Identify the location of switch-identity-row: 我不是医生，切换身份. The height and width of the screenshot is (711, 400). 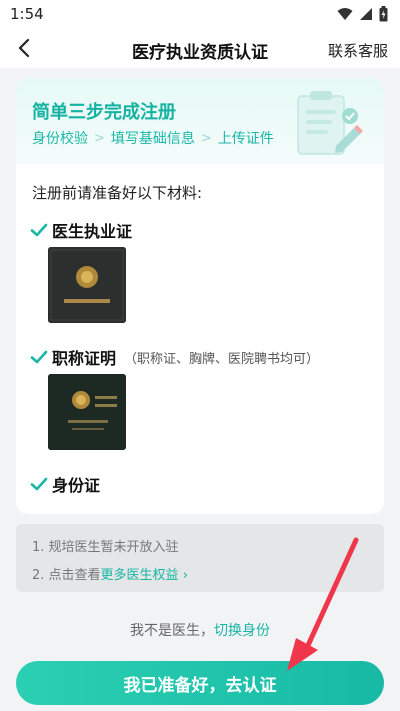
(200, 630).